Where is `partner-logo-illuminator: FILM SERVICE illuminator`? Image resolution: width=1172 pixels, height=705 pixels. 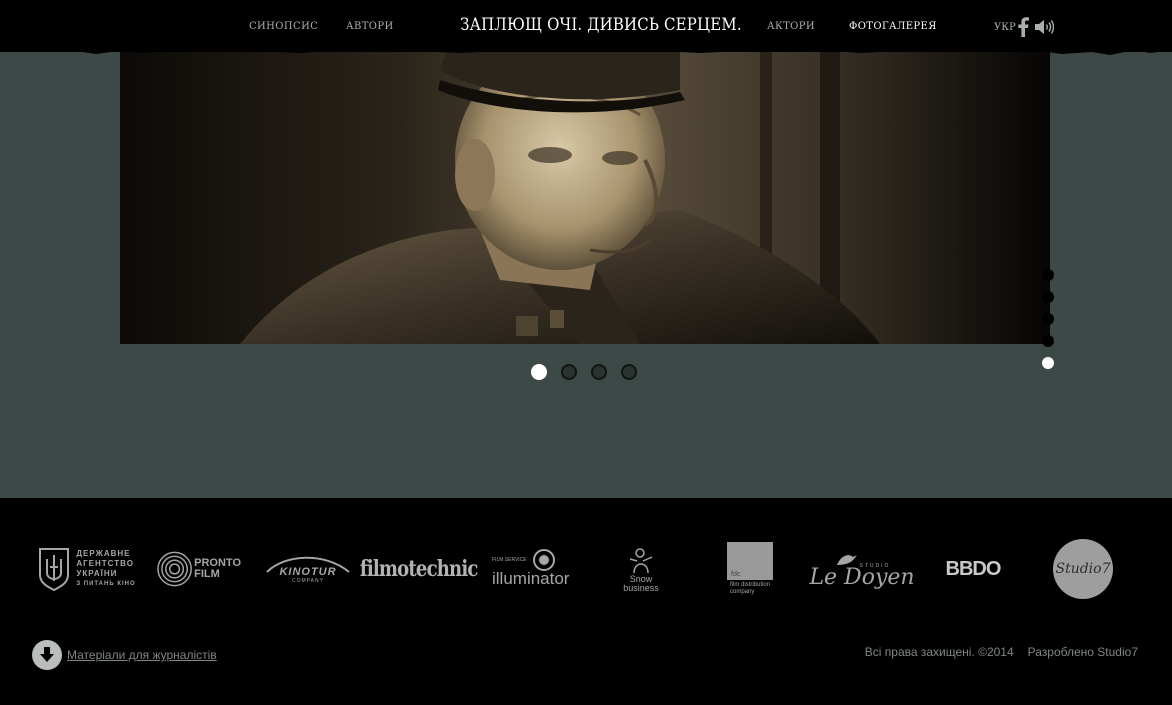
partner-logo-illuminator: FILM SERVICE illuminator is located at coordinates (532, 569).